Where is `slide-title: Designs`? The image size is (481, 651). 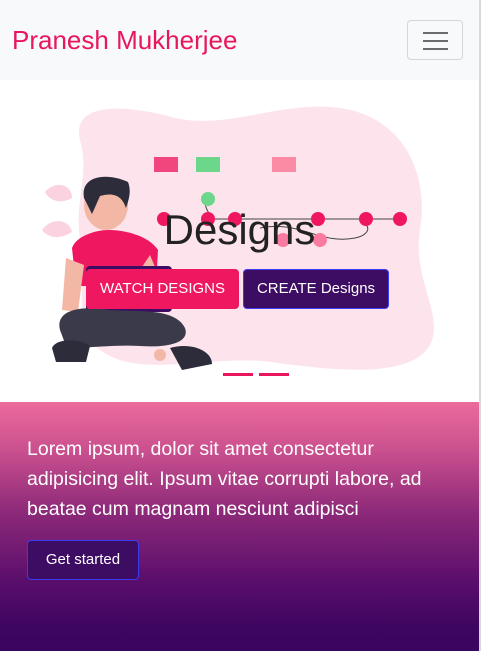 slide-title: Designs is located at coordinates (239, 229).